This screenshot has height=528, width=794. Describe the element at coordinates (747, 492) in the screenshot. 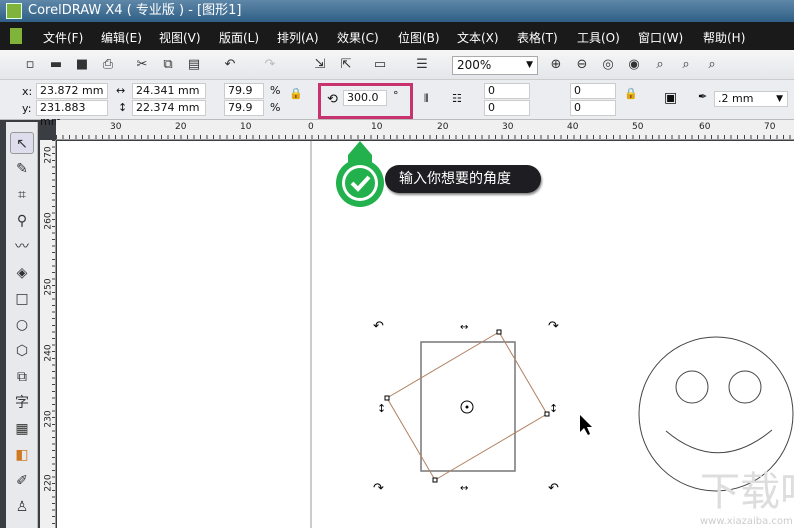

I see `watermark: 下载吧` at that location.